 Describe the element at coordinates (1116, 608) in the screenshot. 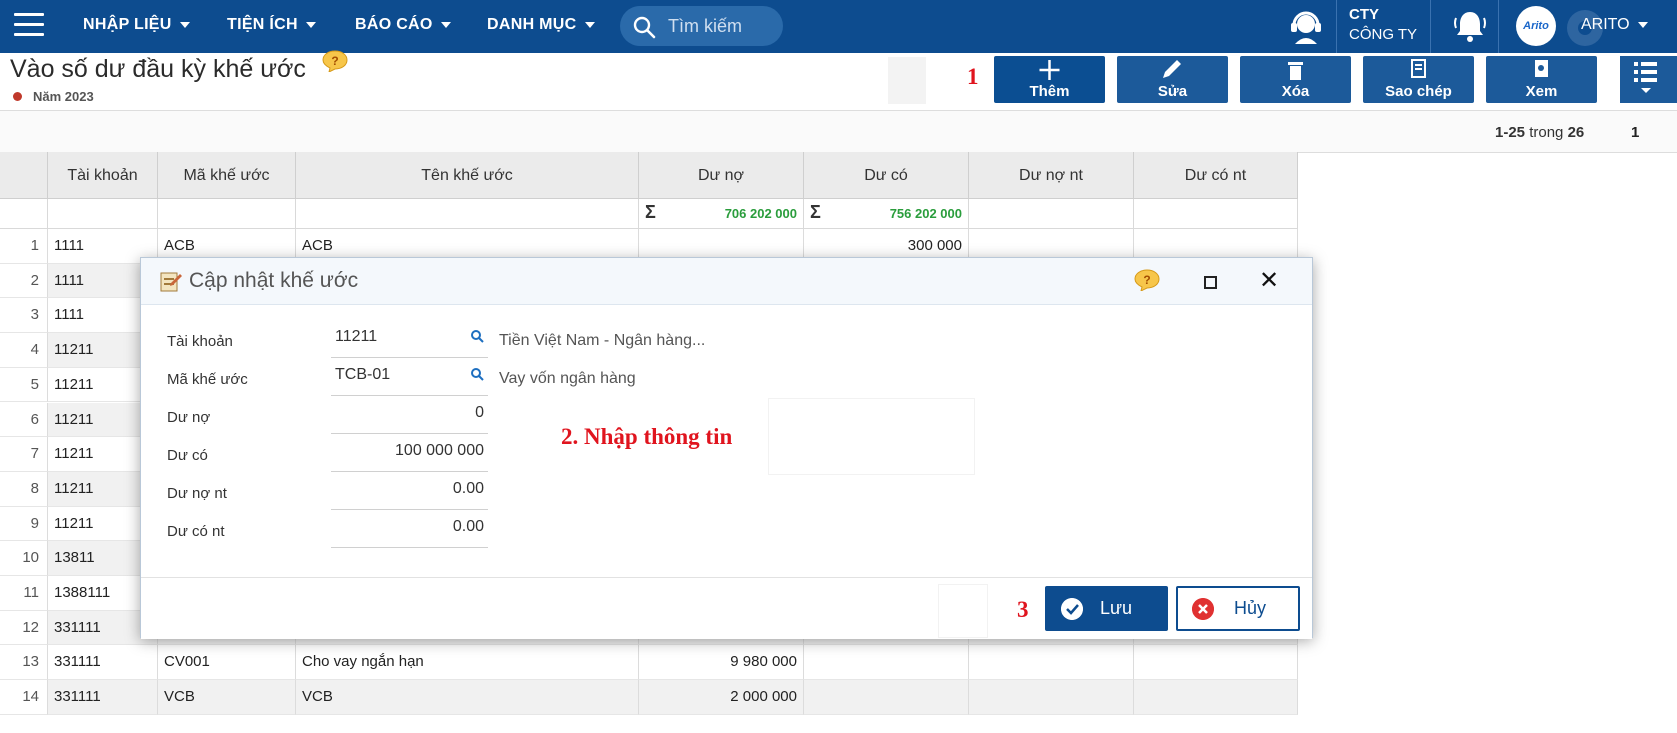

I see `save-label: Lưu` at that location.